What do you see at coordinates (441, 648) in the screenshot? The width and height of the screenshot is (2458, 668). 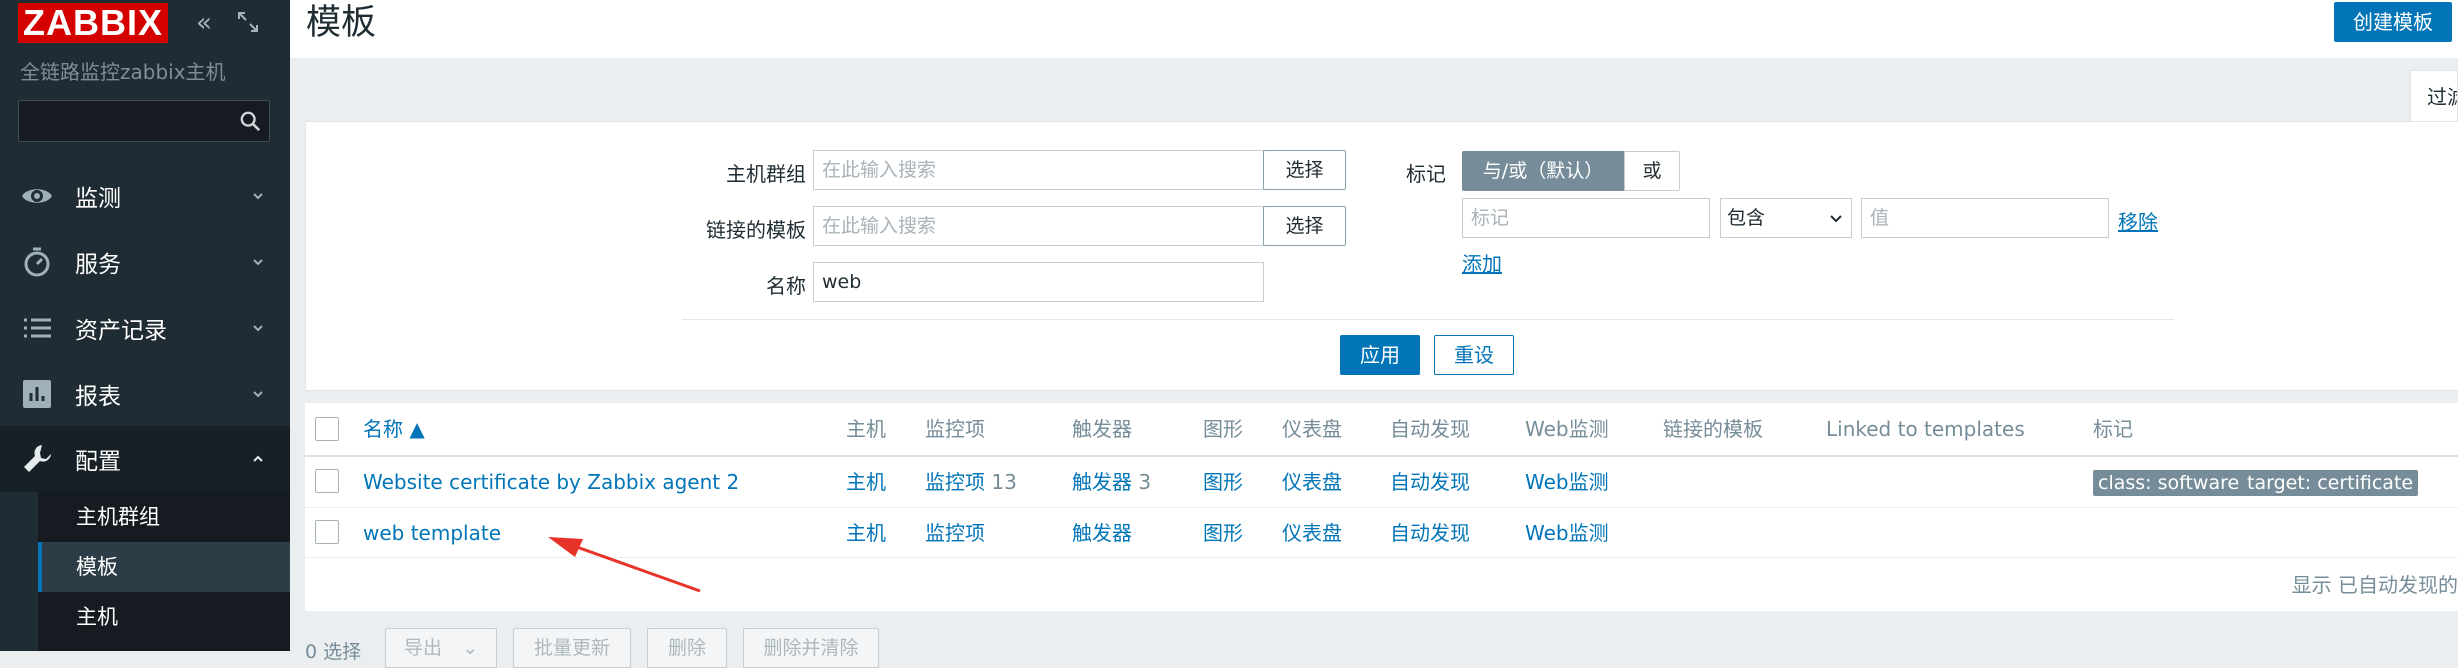 I see `export-button: 导出 ⌄` at bounding box center [441, 648].